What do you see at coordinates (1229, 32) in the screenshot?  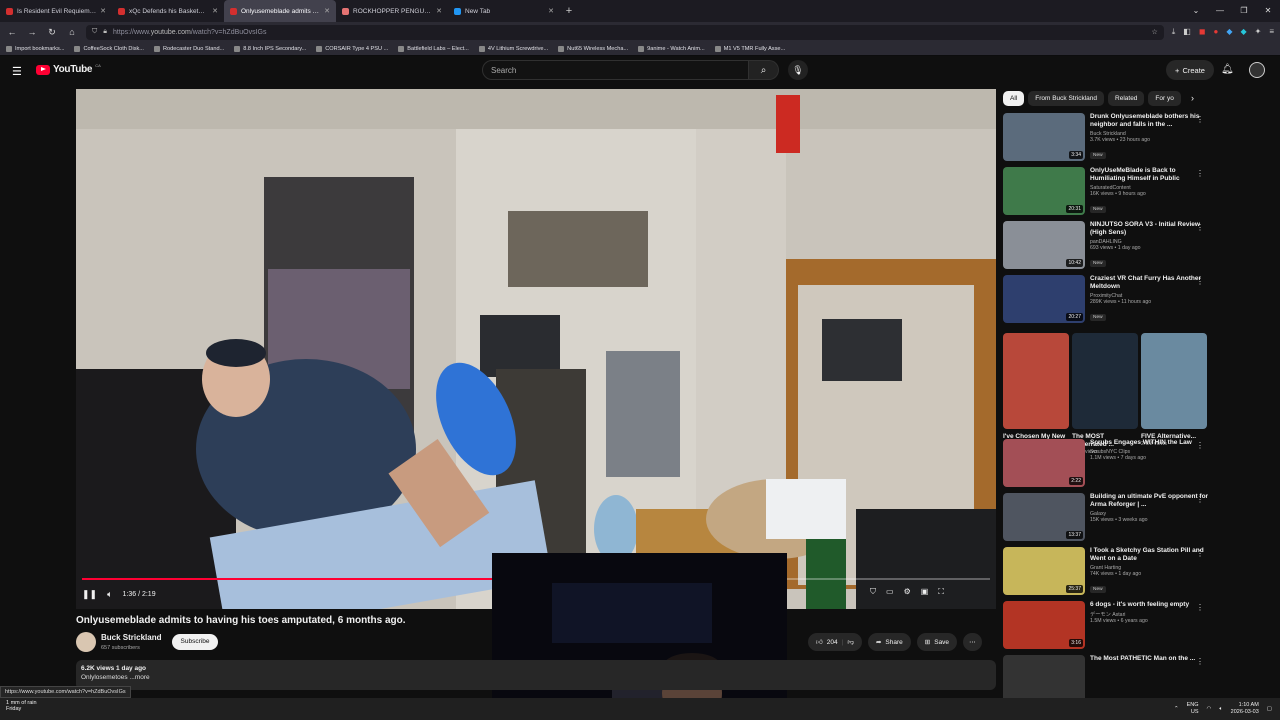 I see `ext-blue-icon: ◆` at bounding box center [1229, 32].